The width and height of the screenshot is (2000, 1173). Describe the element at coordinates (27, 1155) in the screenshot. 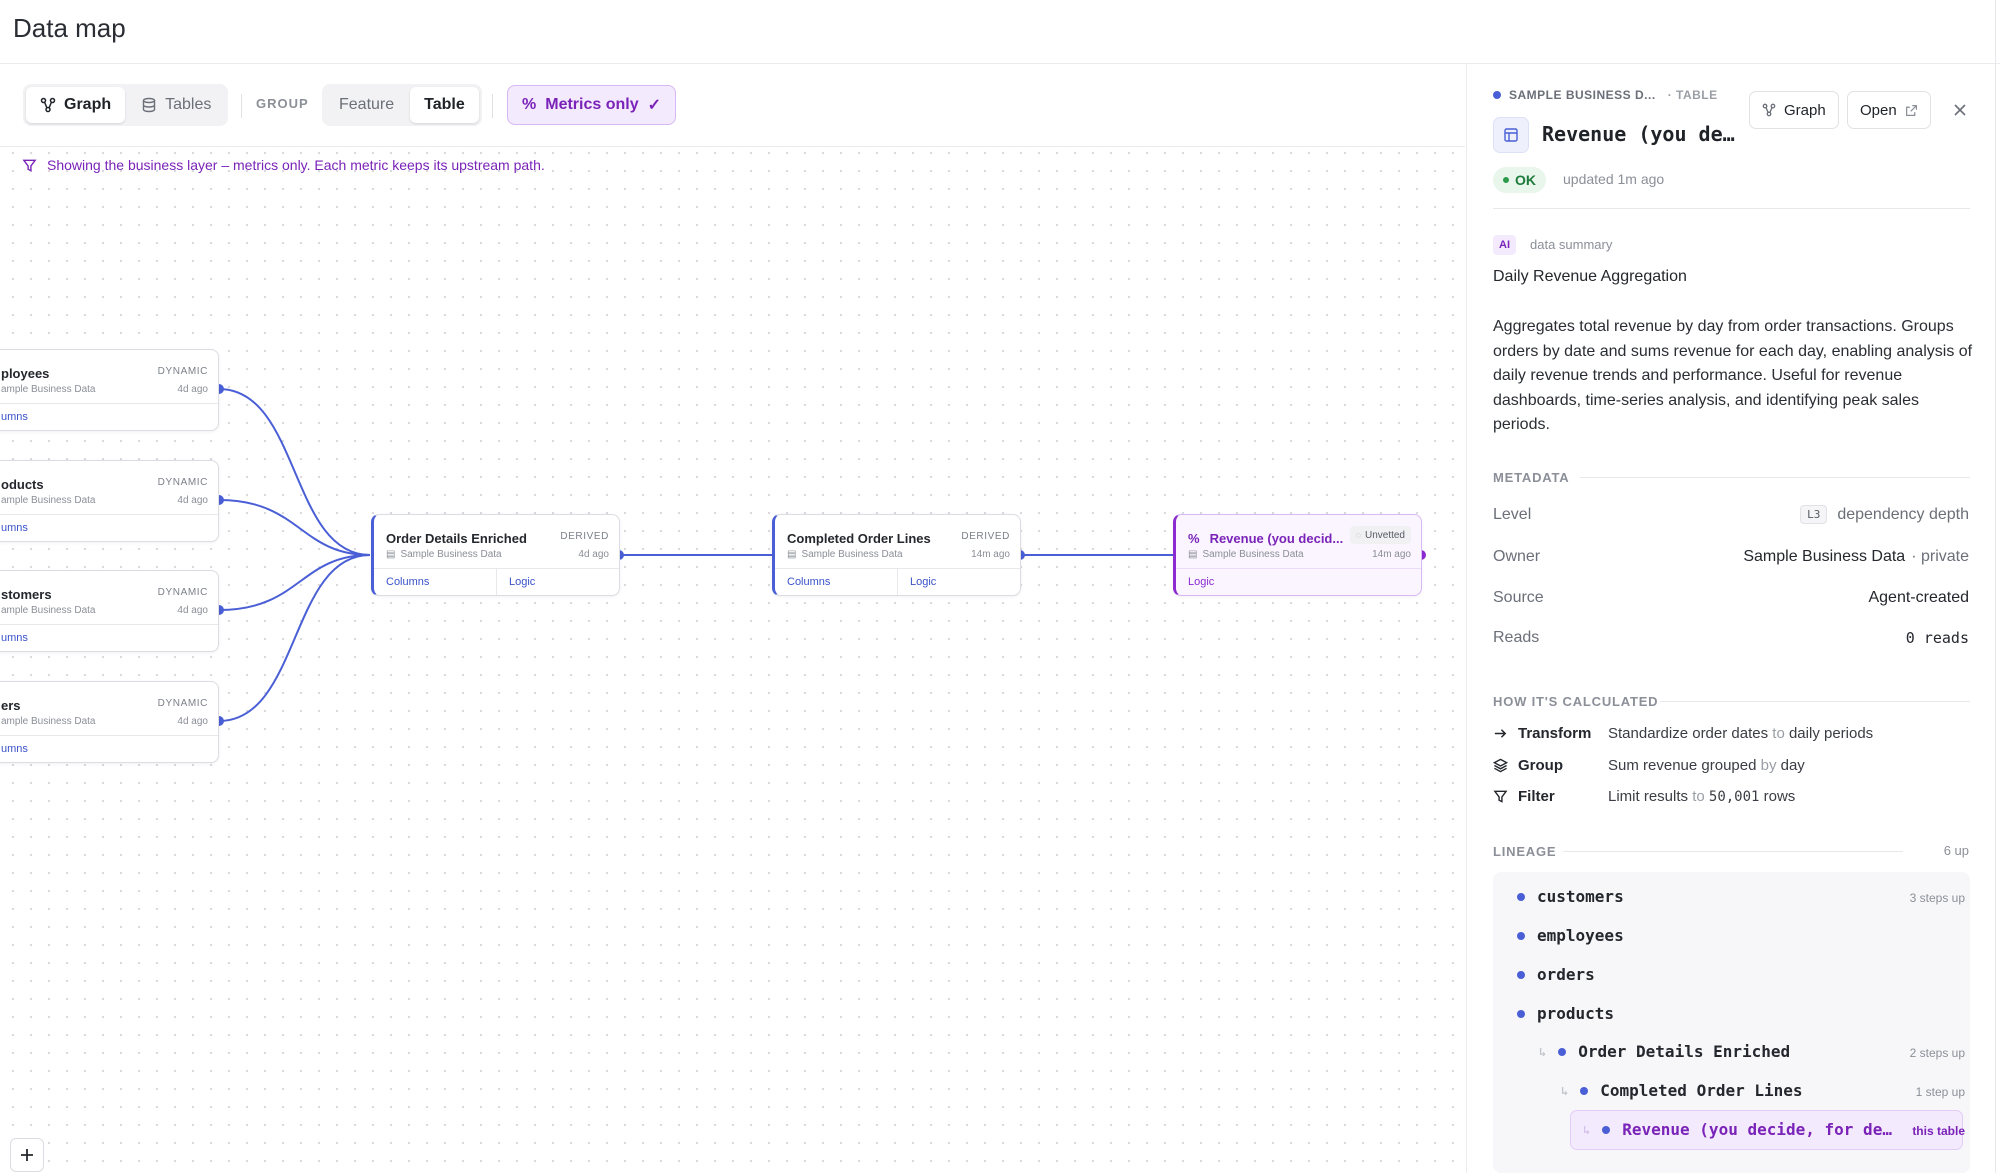

I see `zoom-in-button` at that location.